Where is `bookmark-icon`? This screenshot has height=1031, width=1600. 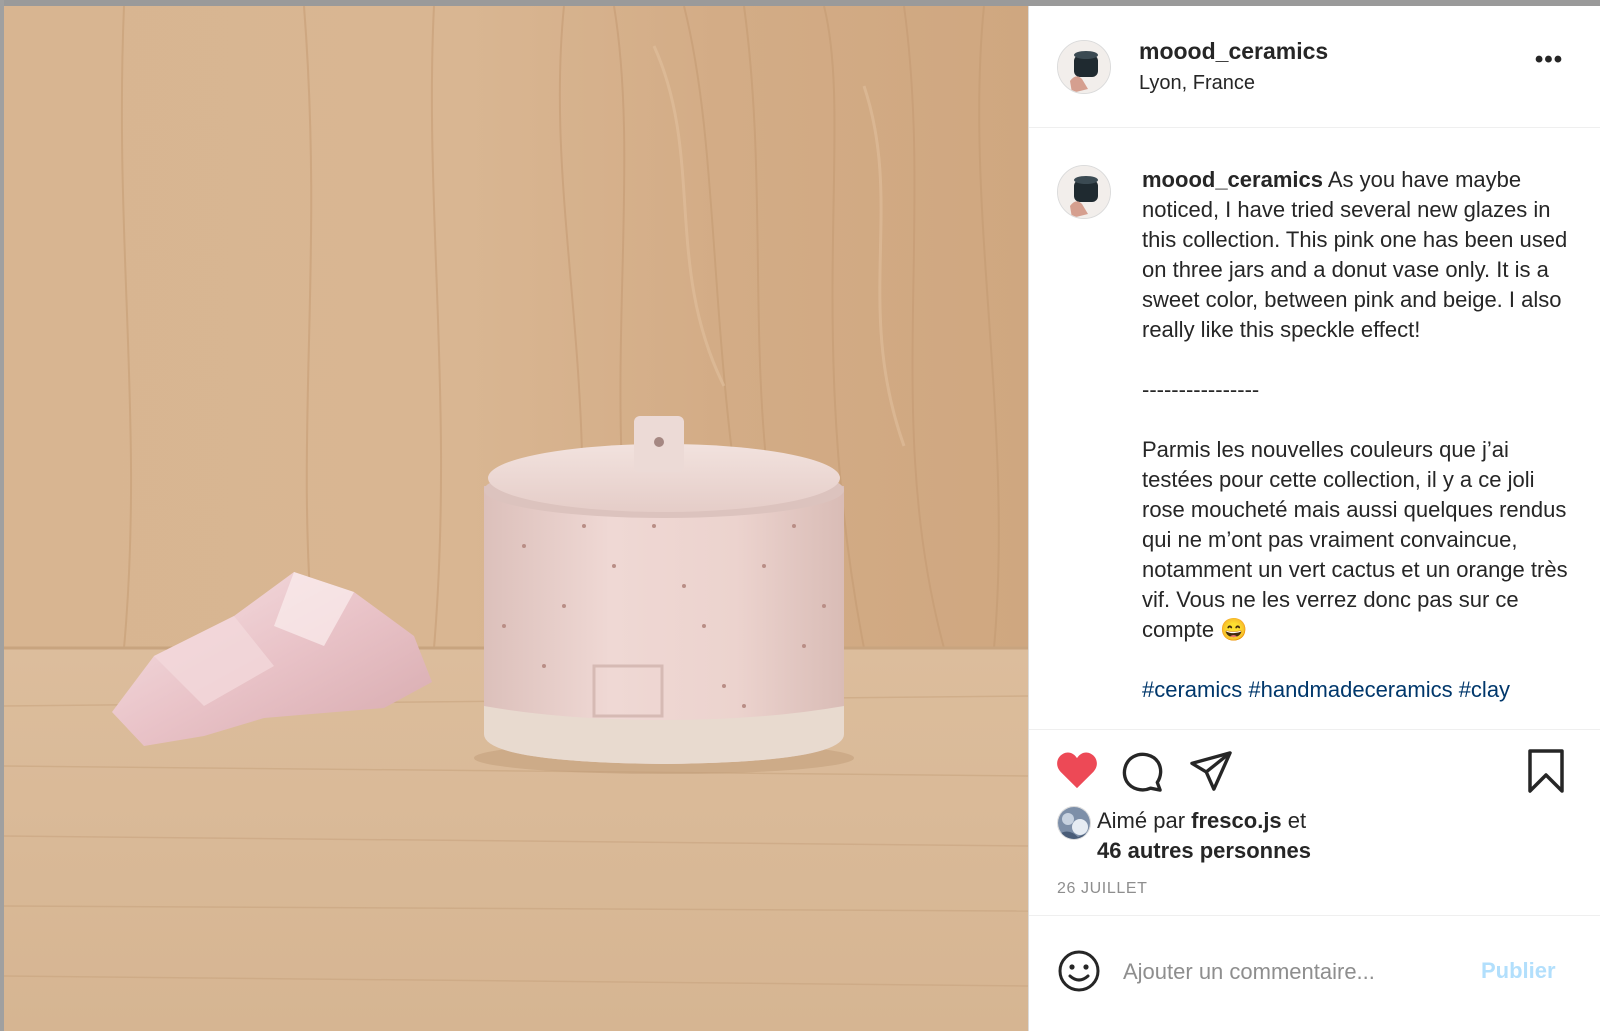 bookmark-icon is located at coordinates (1546, 771).